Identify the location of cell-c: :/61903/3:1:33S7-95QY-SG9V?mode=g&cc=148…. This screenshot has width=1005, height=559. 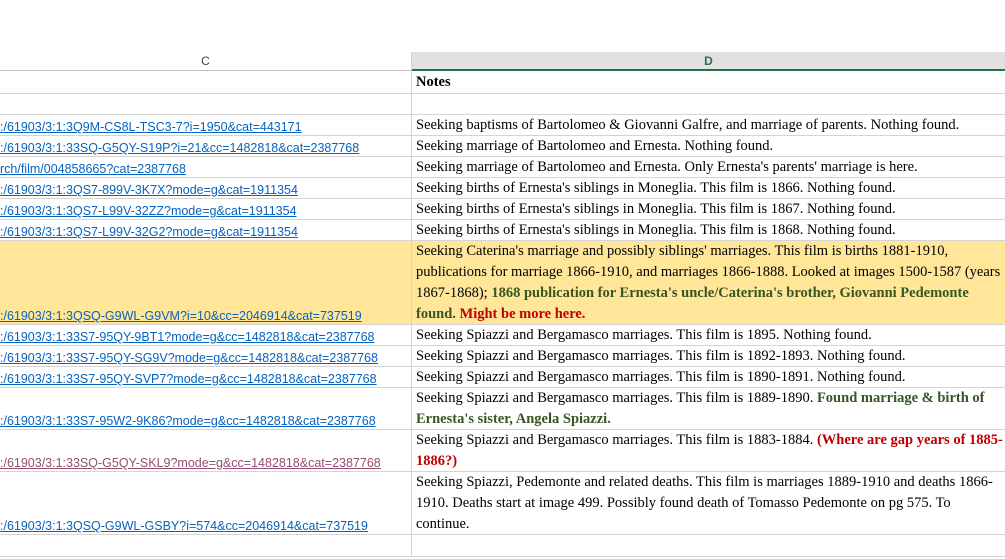
(206, 356).